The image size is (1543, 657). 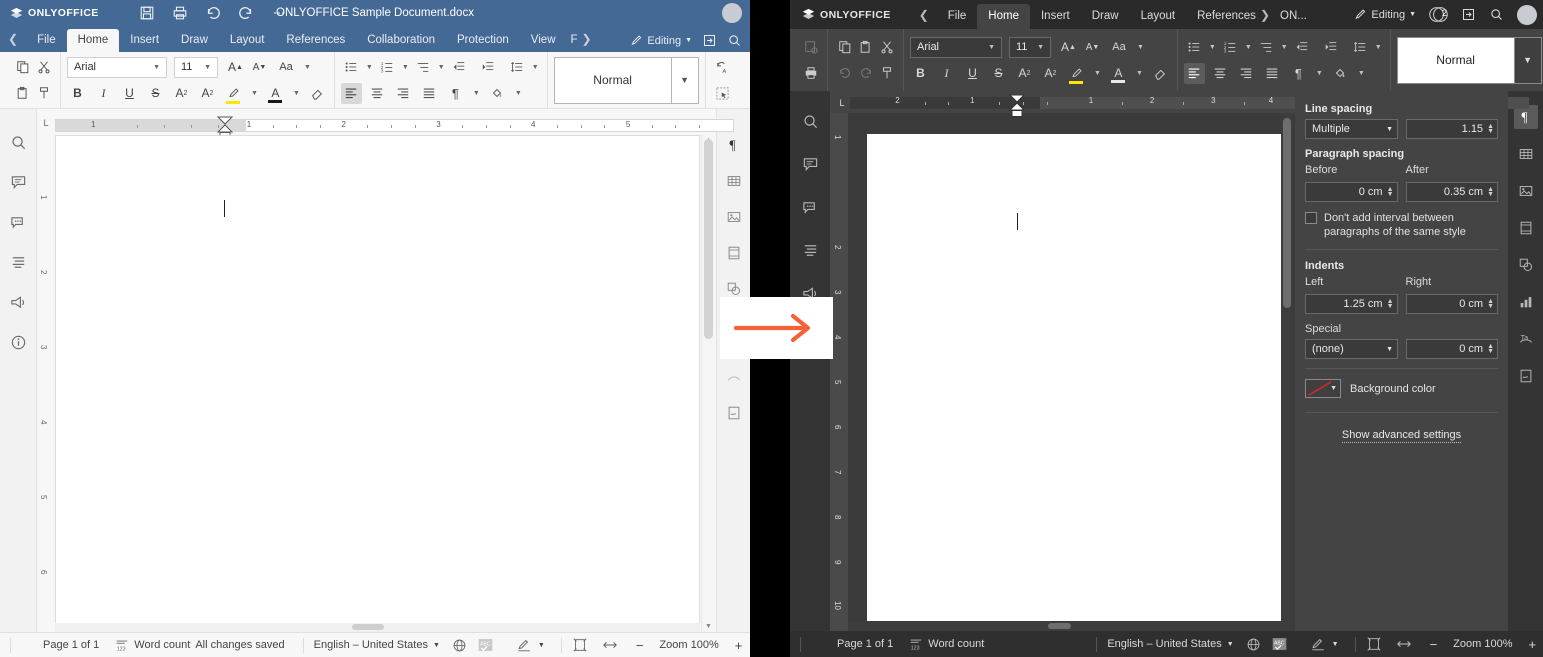 What do you see at coordinates (377, 645) in the screenshot?
I see `language-selector: English – United States ▼` at bounding box center [377, 645].